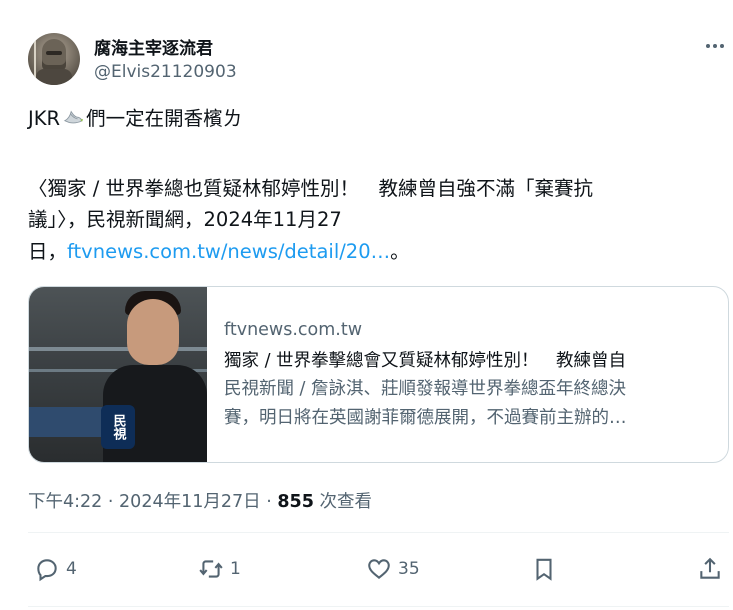 The height and width of the screenshot is (610, 733). What do you see at coordinates (54, 59) in the screenshot?
I see `avatar` at bounding box center [54, 59].